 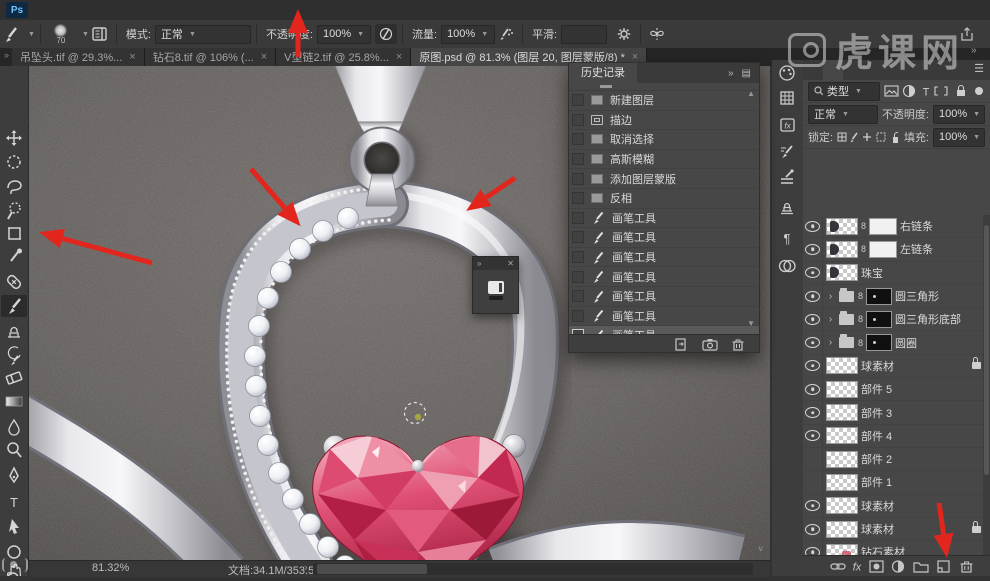 I want to click on dock-collapse-icon: », so click(x=974, y=50).